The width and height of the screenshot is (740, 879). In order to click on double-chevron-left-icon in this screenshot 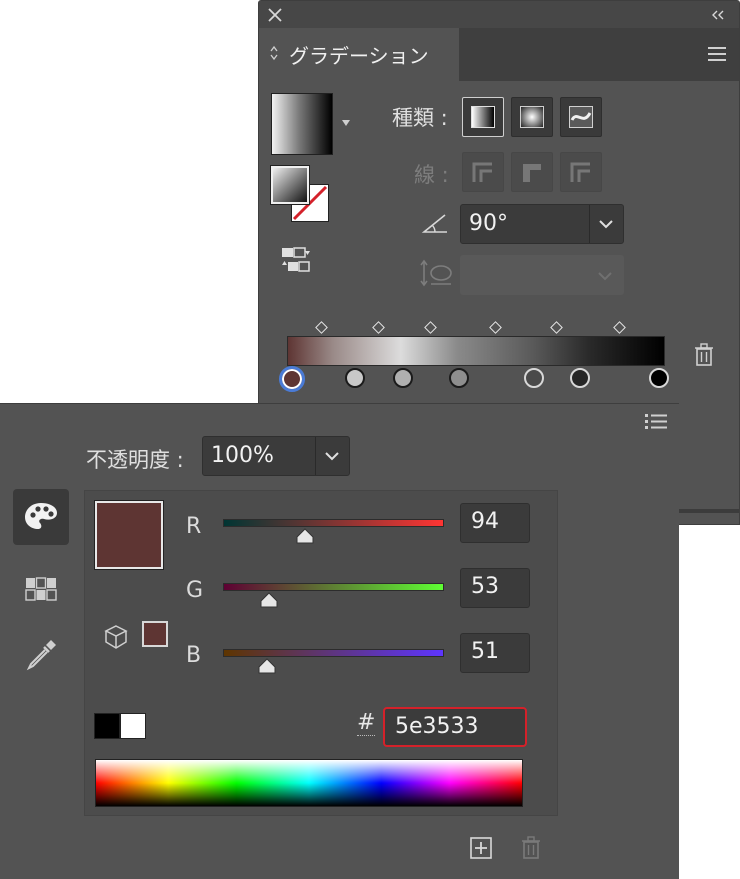, I will do `click(719, 15)`.